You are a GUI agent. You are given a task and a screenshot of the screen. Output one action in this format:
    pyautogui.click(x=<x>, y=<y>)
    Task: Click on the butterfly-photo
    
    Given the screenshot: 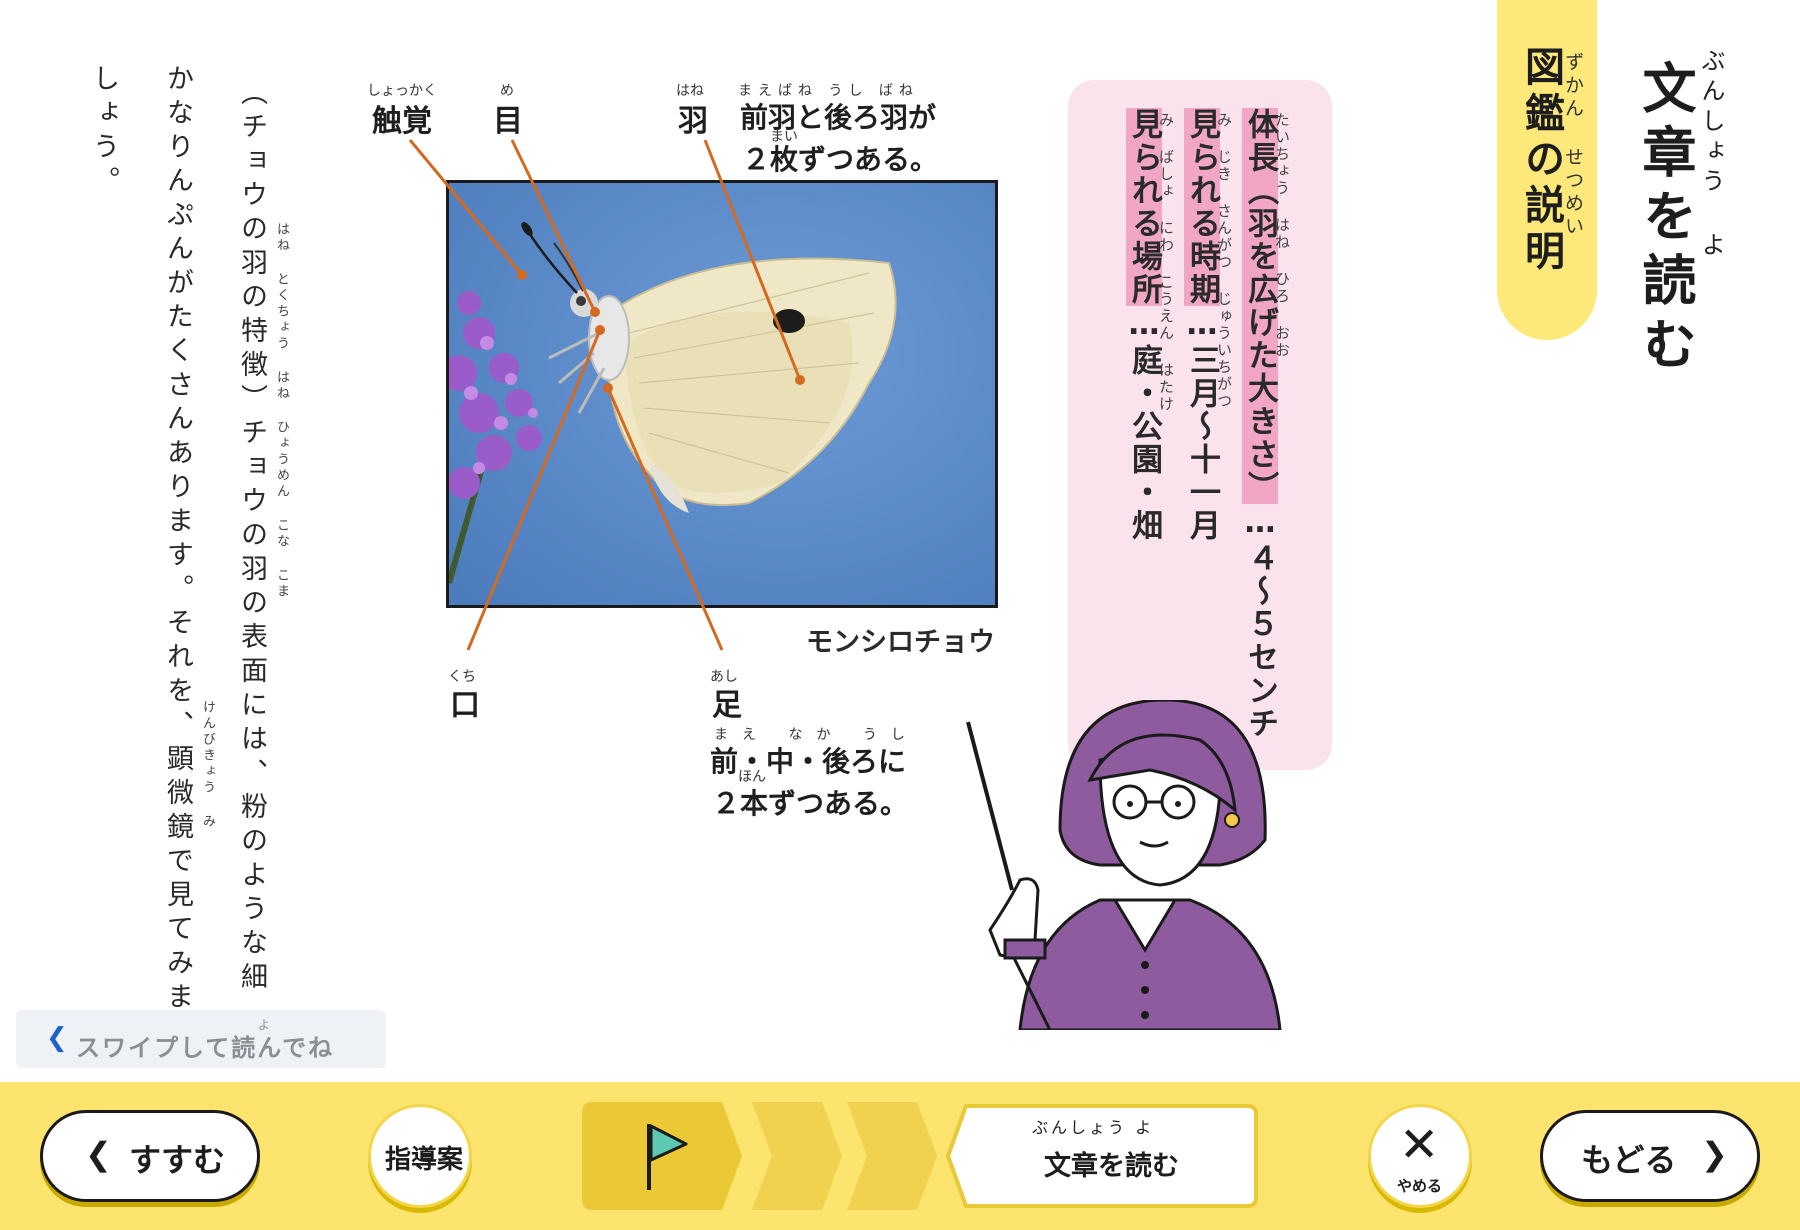 What is the action you would take?
    pyautogui.click(x=722, y=394)
    